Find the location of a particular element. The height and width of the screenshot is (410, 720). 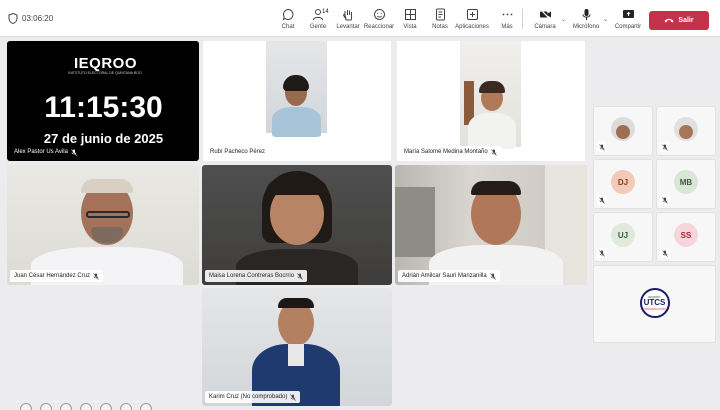

small-participant-tile: IEQROO UTCS COMUNICACIÓN is located at coordinates (654, 304).